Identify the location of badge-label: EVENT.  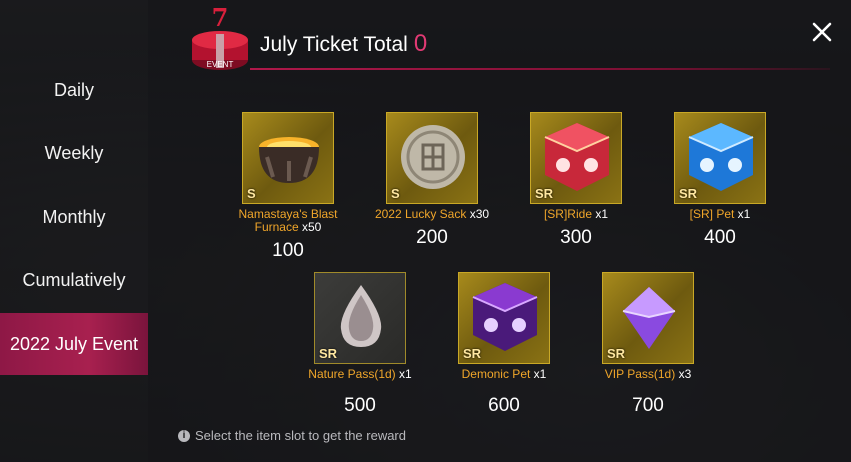
(220, 64).